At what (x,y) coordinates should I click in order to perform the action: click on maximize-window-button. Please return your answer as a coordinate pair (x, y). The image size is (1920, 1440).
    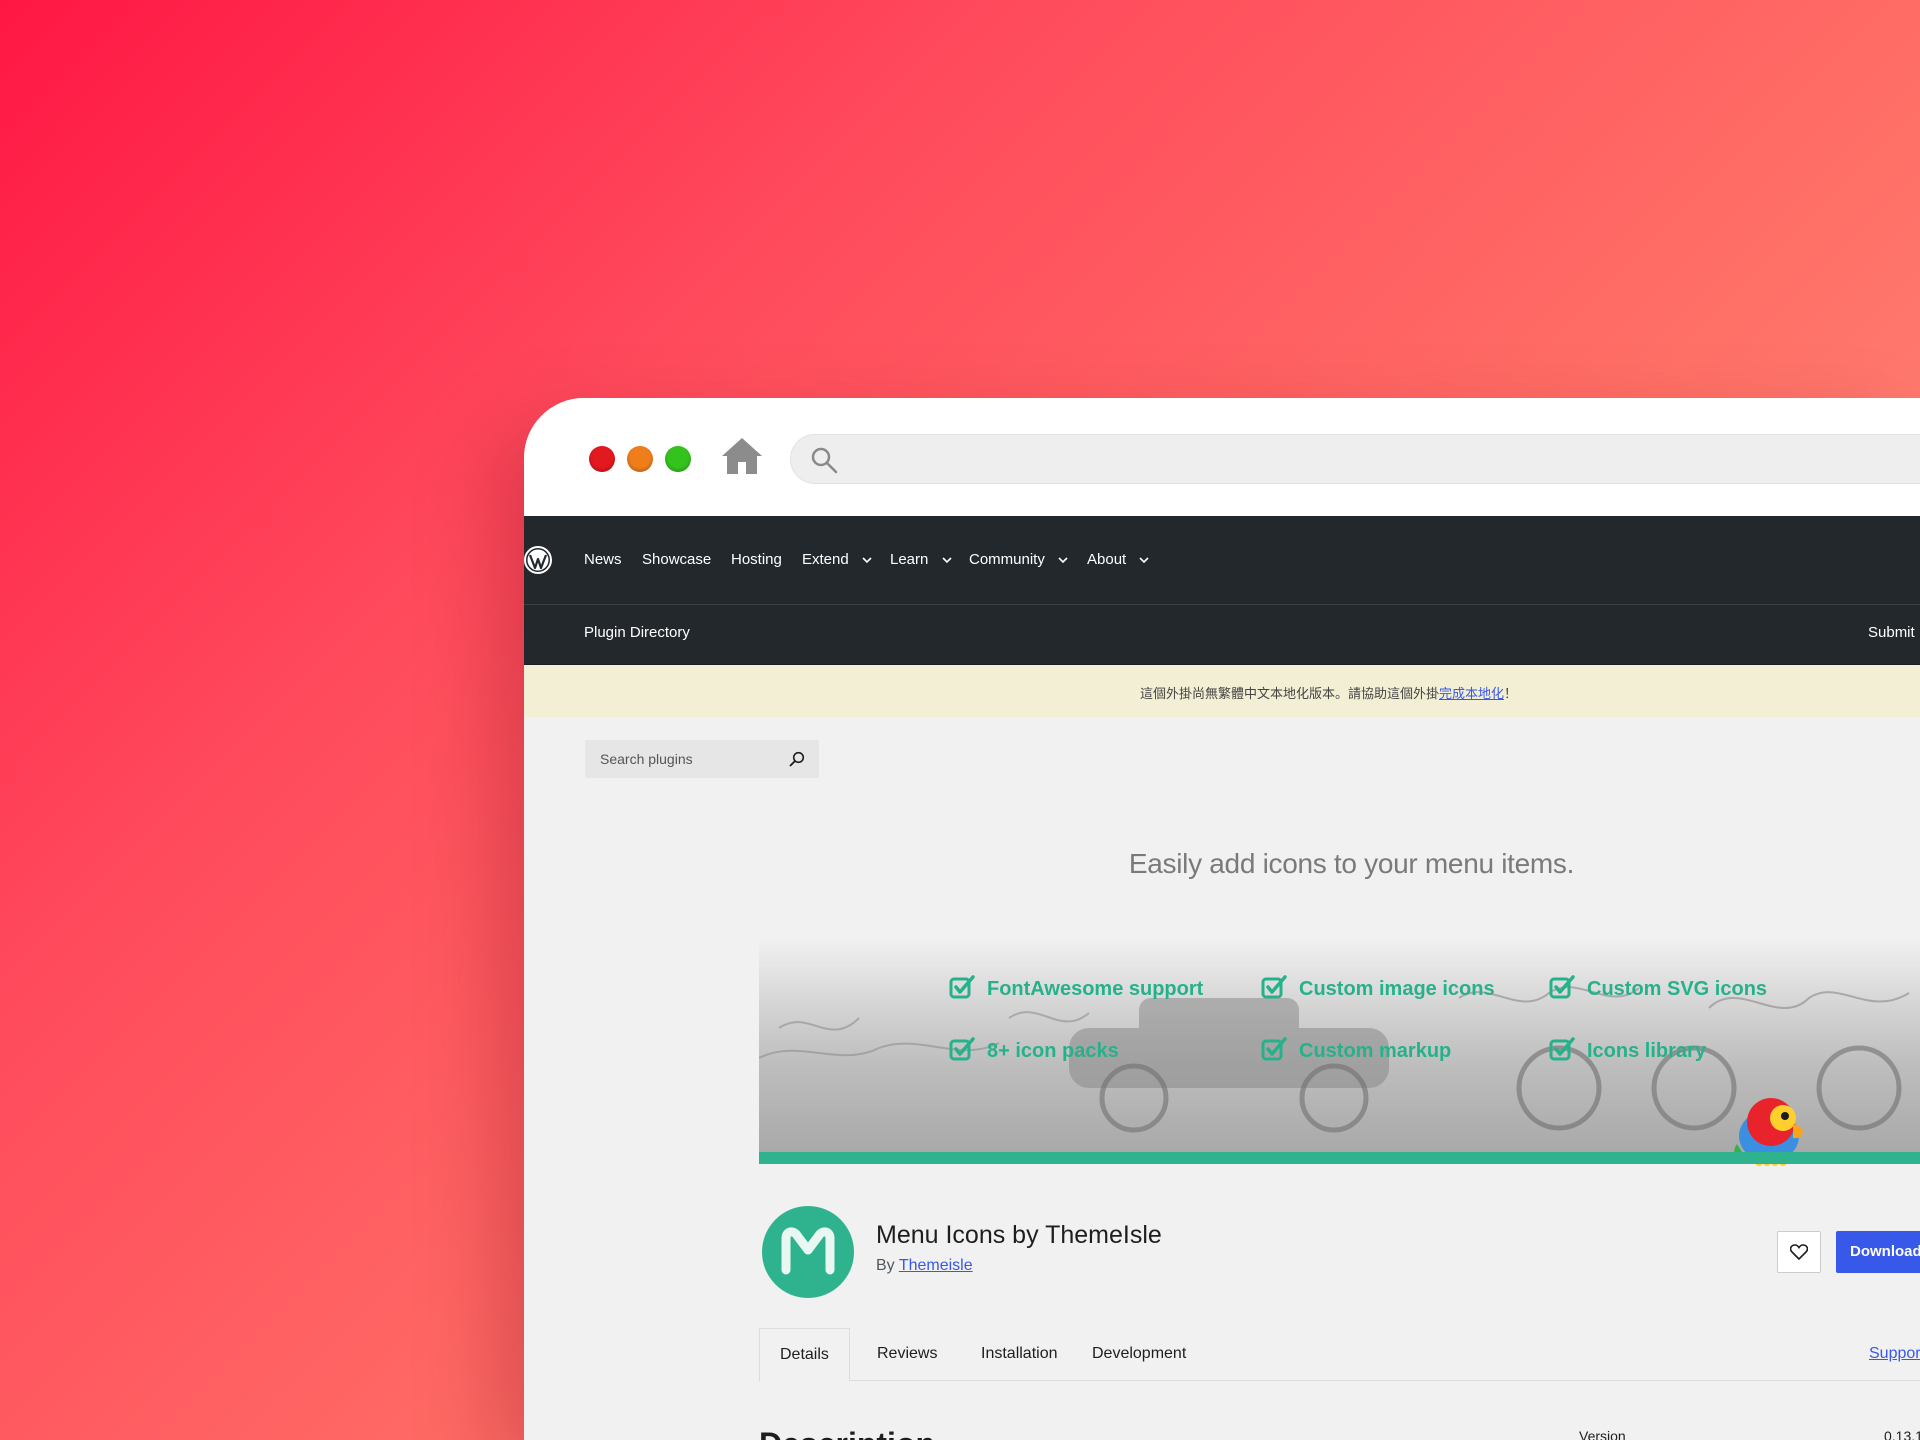
    Looking at the image, I should click on (678, 459).